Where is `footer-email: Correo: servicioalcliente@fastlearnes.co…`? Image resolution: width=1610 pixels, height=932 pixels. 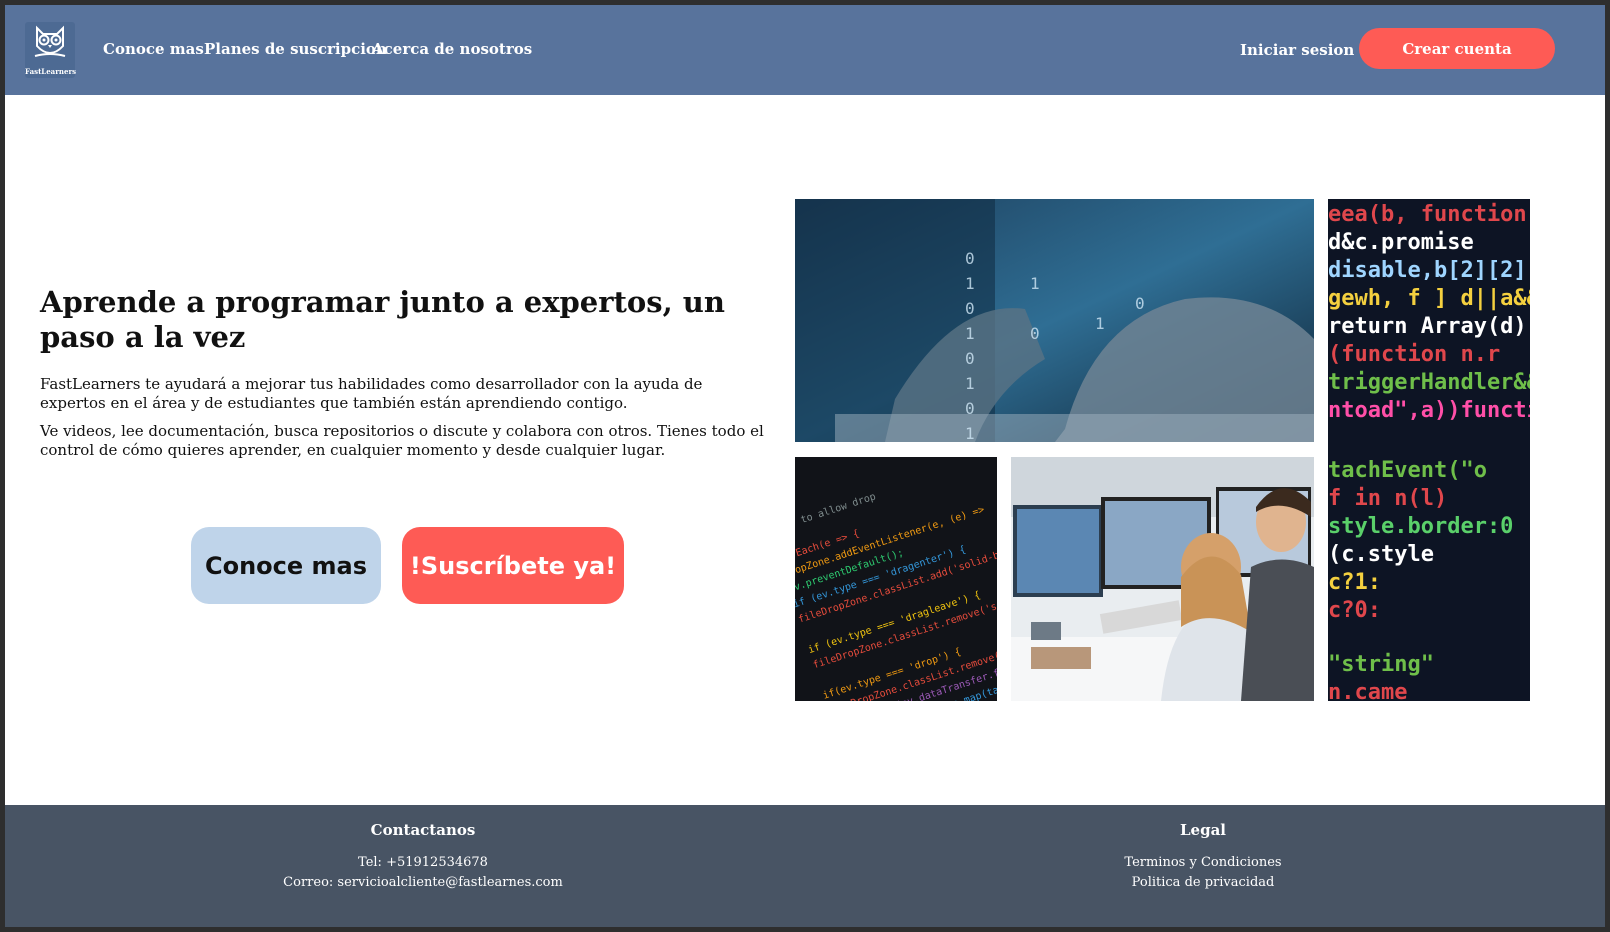
footer-email: Correo: servicioalcliente@fastlearnes.co… is located at coordinates (423, 883).